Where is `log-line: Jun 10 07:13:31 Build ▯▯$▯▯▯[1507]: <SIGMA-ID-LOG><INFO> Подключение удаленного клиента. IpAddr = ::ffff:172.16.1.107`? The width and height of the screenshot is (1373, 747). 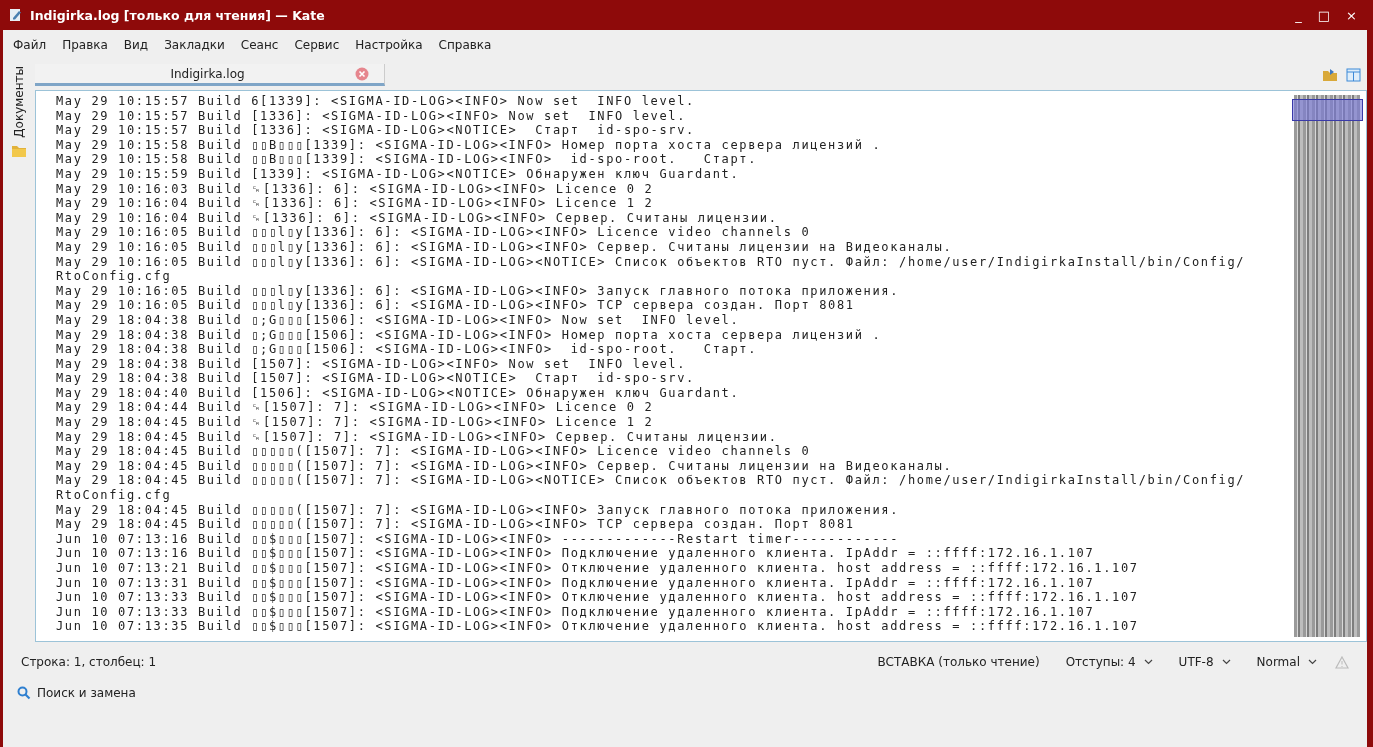
log-line: Jun 10 07:13:31 Build ▯▯$▯▯▯[1507]: <SIGMA-ID-LOG><INFO> Подключение удаленного клиента. IpAddr = ::ffff:172.16.1.107 is located at coordinates (576, 583).